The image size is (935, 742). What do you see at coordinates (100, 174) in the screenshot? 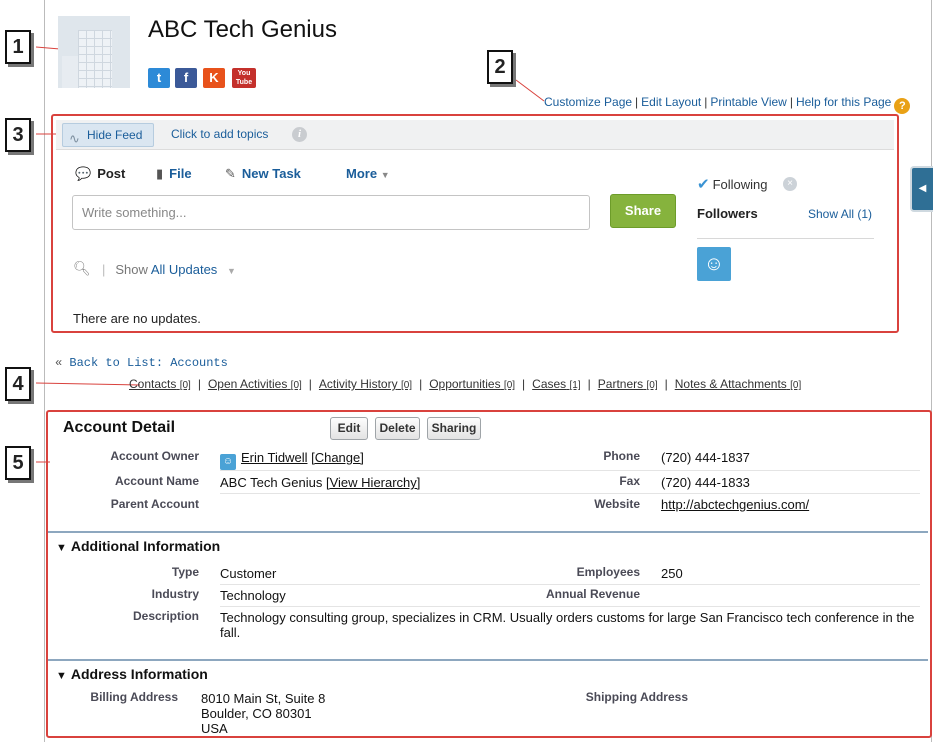
I see `tab-post: 💬 Post` at bounding box center [100, 174].